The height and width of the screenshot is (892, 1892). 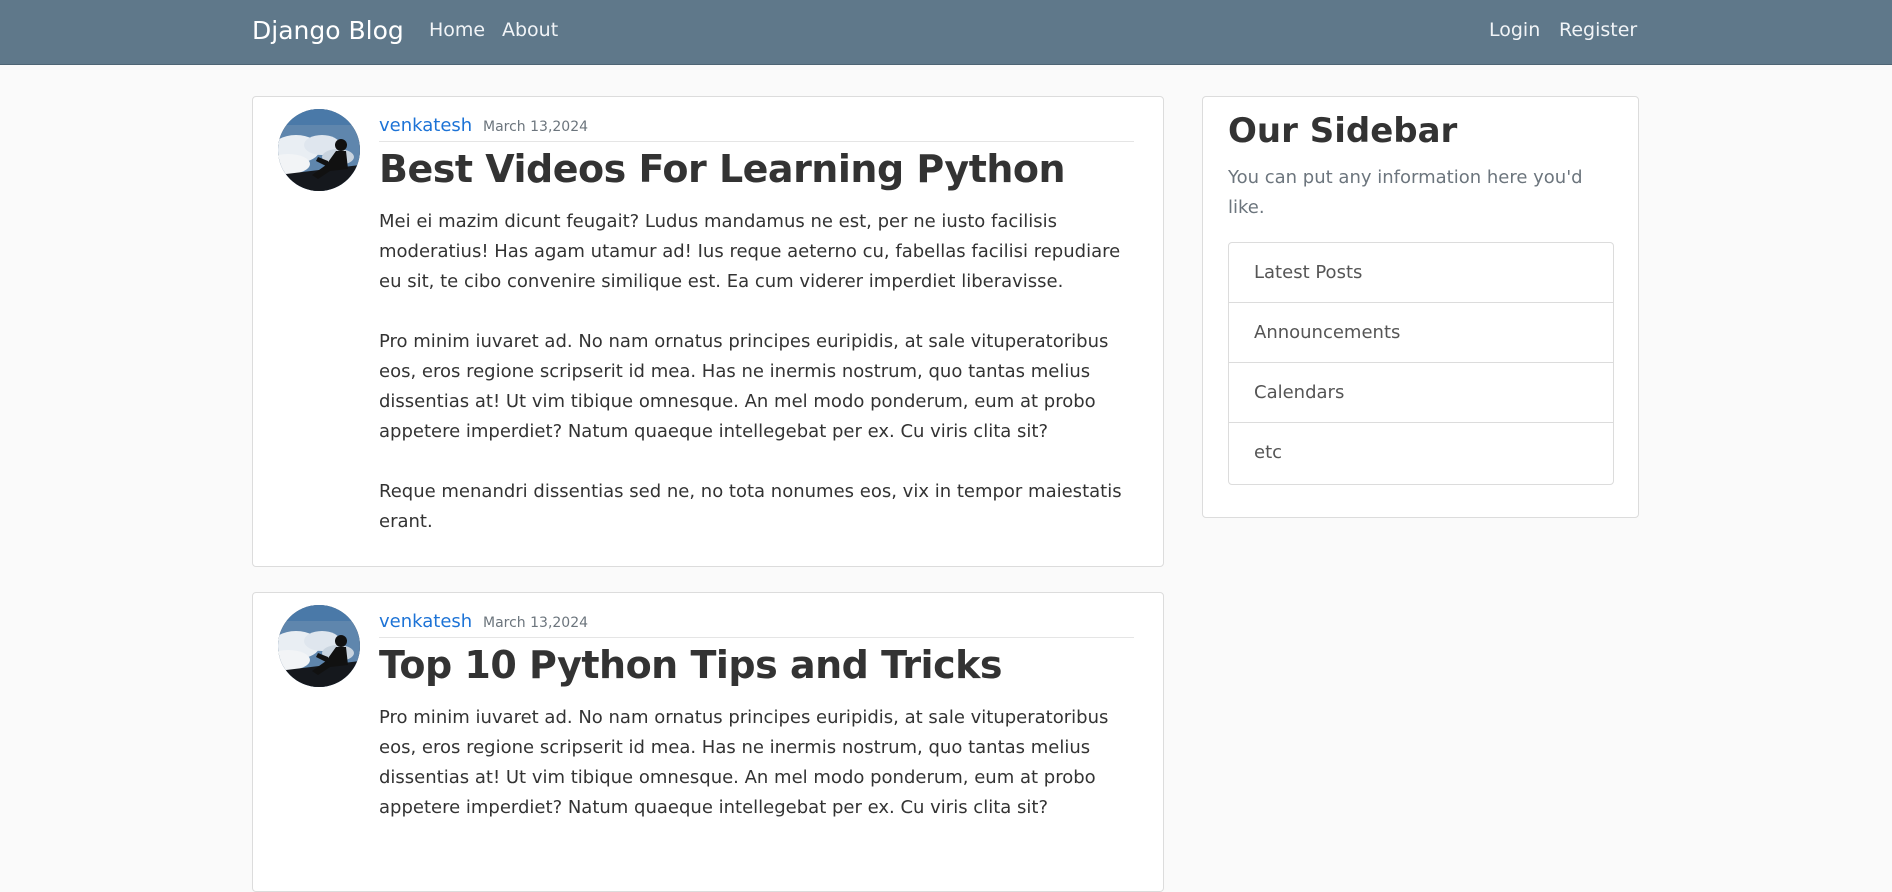 What do you see at coordinates (1343, 131) in the screenshot?
I see `sidebar-title: Our Sidebar` at bounding box center [1343, 131].